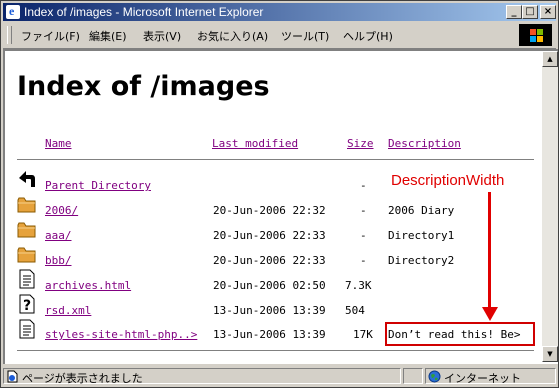  I want to click on status-bar: ページが表示されました インターネット, so click(279, 376).